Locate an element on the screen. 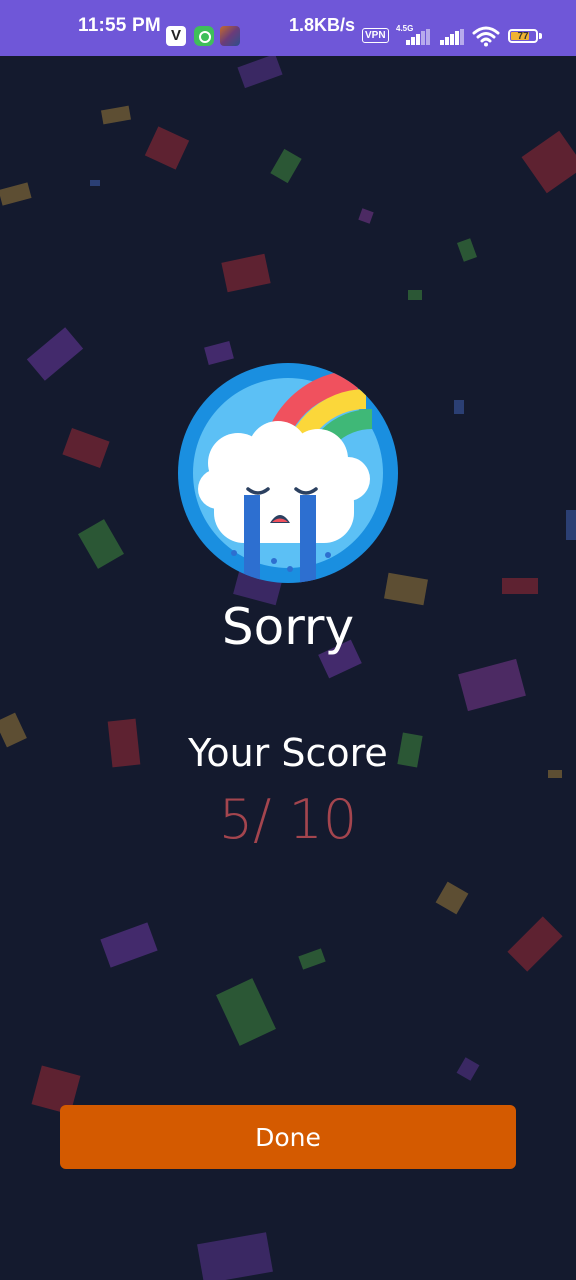 The width and height of the screenshot is (576, 1280). notification-app-icon: V is located at coordinates (176, 36).